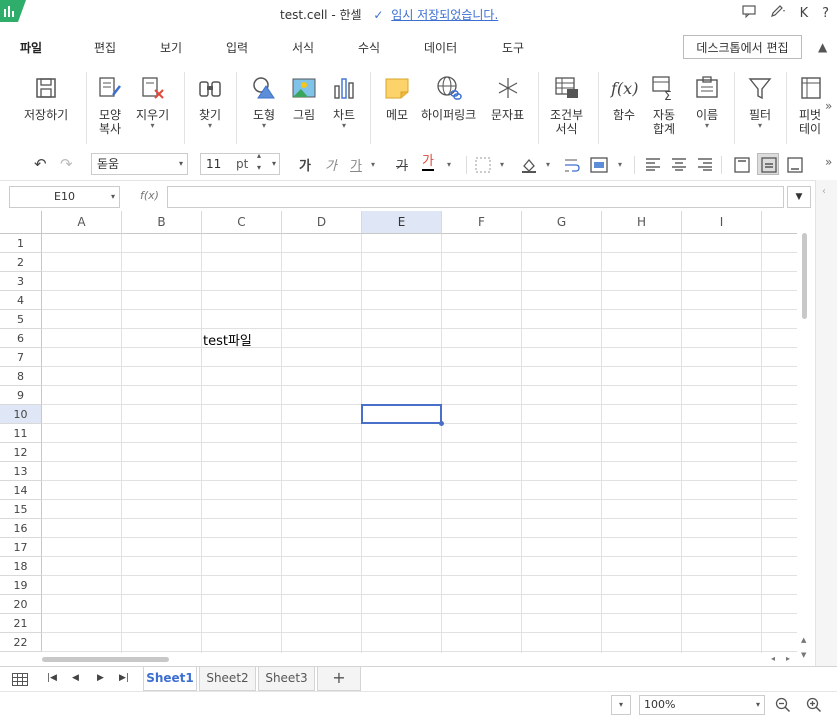 This screenshot has width=837, height=716. What do you see at coordinates (286, 679) in the screenshot?
I see `sheet-tab-3: Sheet3` at bounding box center [286, 679].